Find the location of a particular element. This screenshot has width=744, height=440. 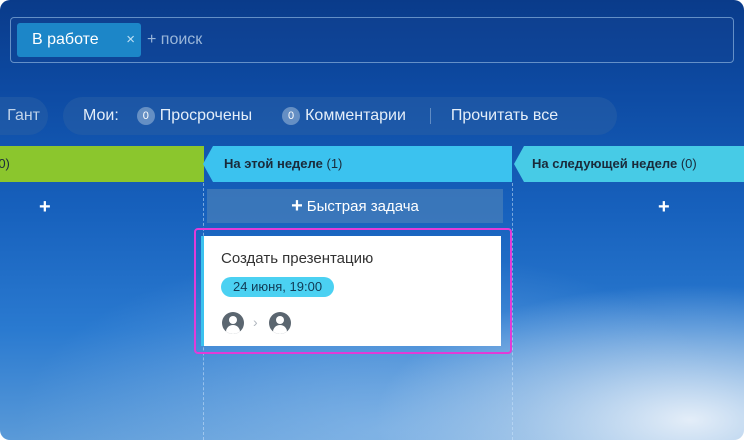

search-input is located at coordinates (427, 40).